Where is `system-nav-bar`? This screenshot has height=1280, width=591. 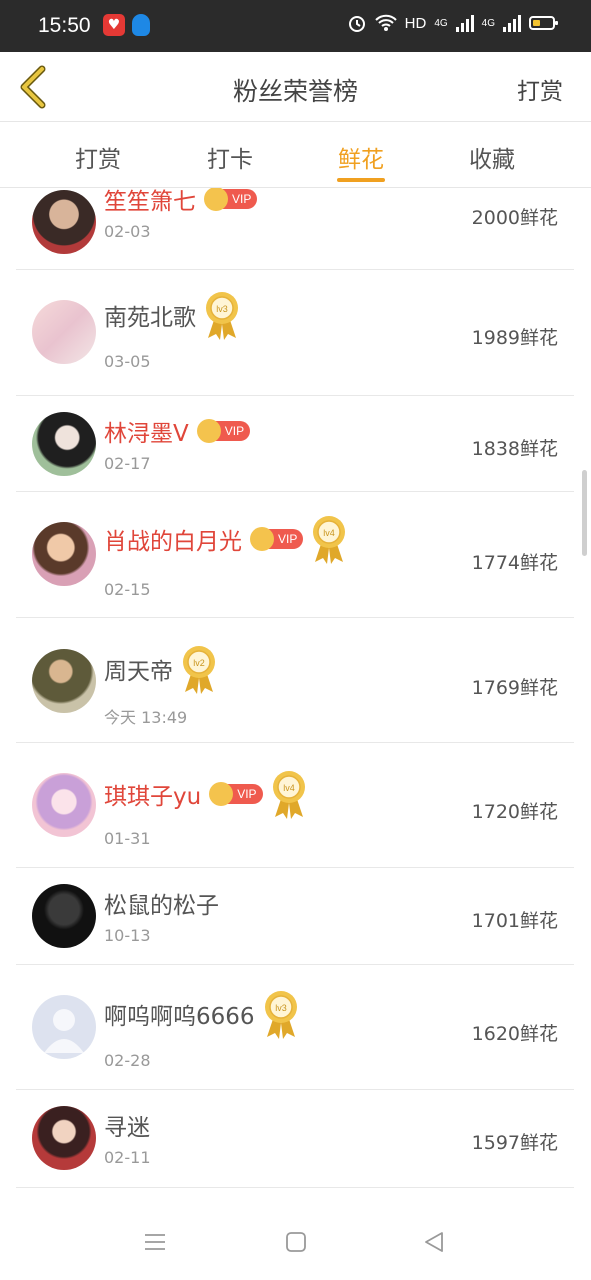 system-nav-bar is located at coordinates (295, 1240).